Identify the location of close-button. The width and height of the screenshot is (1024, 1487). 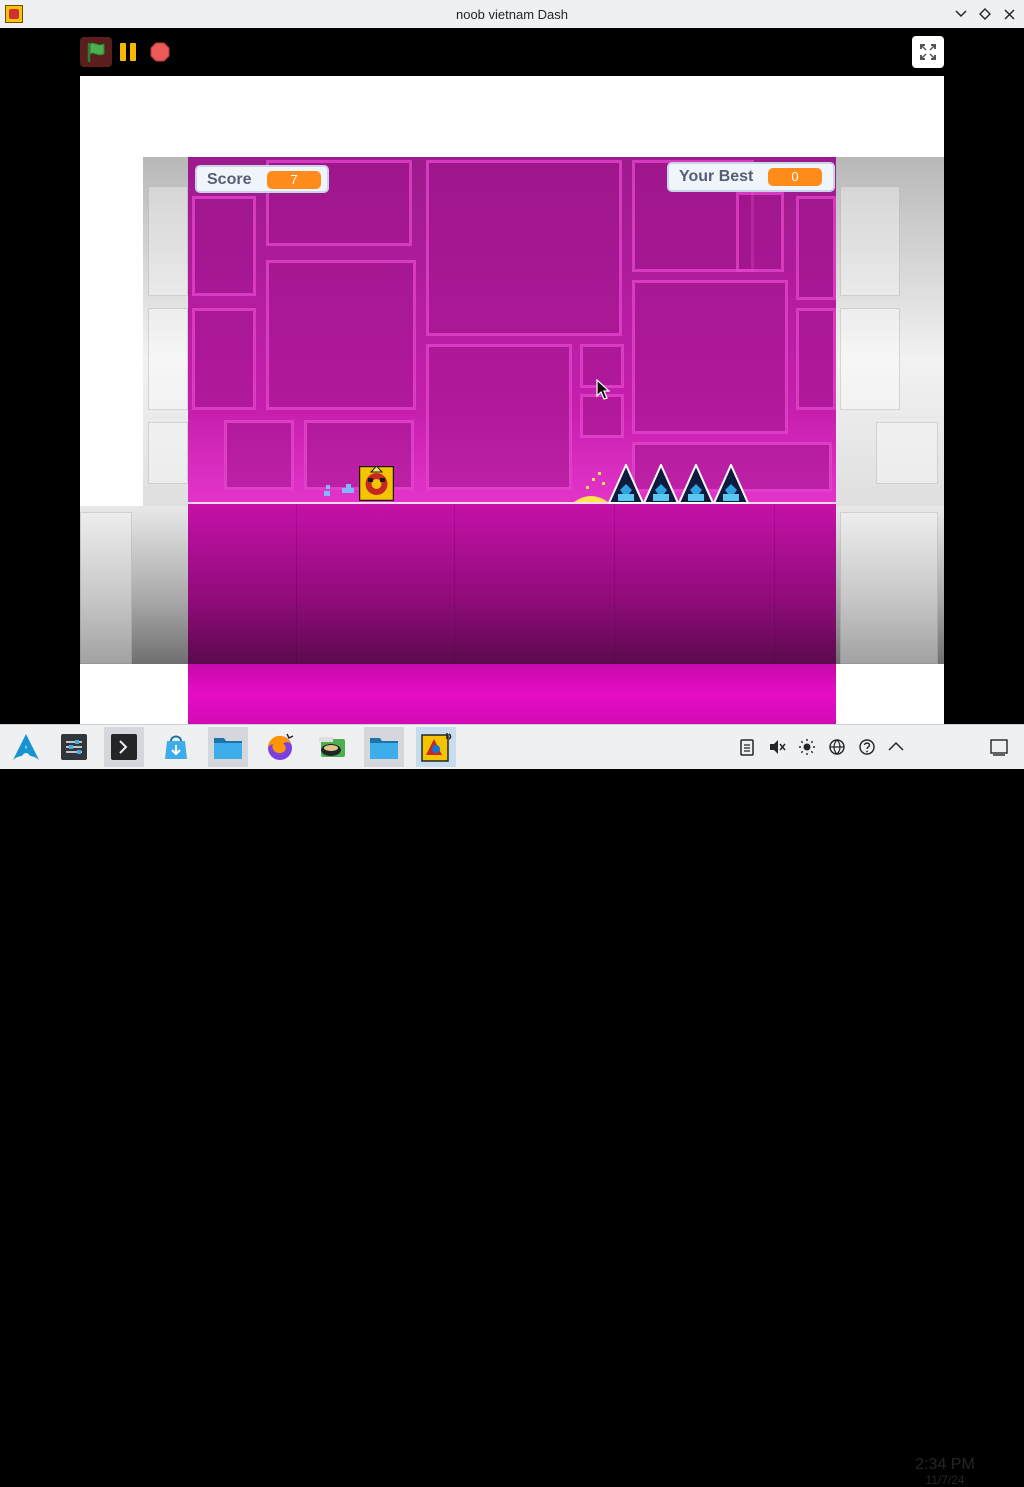
(1009, 14).